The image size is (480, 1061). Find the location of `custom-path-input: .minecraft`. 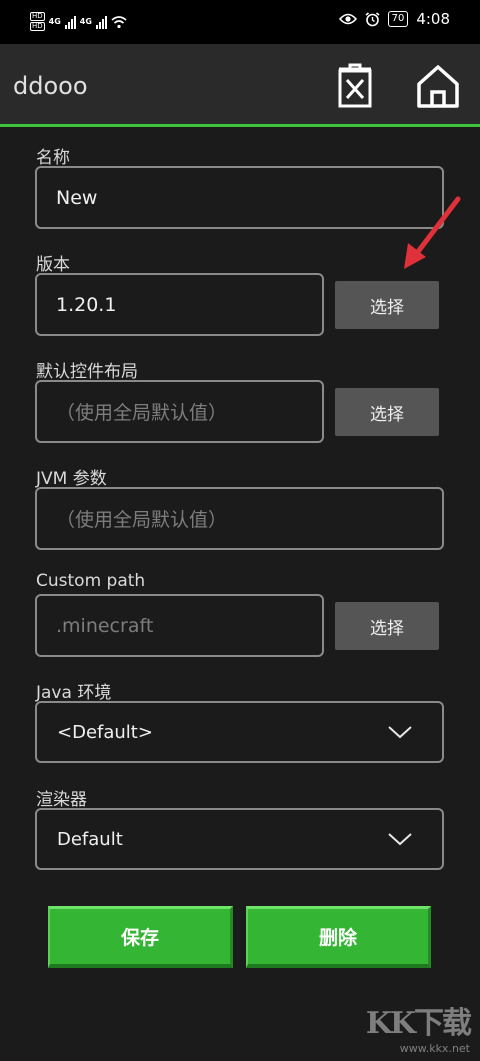

custom-path-input: .minecraft is located at coordinates (179, 625).